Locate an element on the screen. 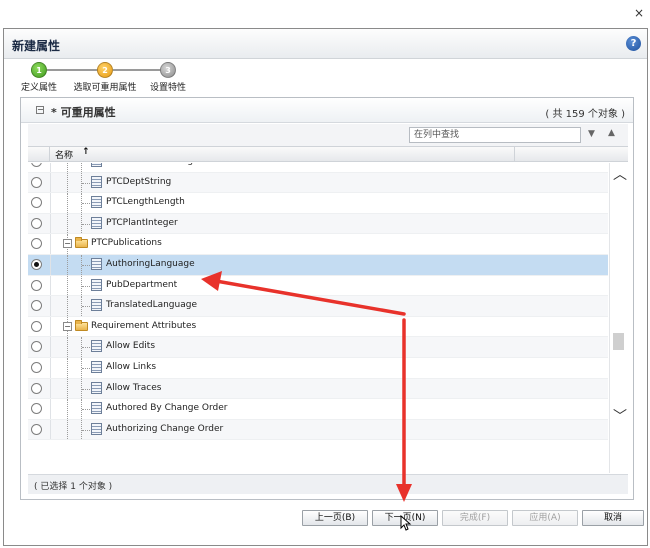 This screenshot has width=650, height=548. step-3-icon: 3 is located at coordinates (168, 70).